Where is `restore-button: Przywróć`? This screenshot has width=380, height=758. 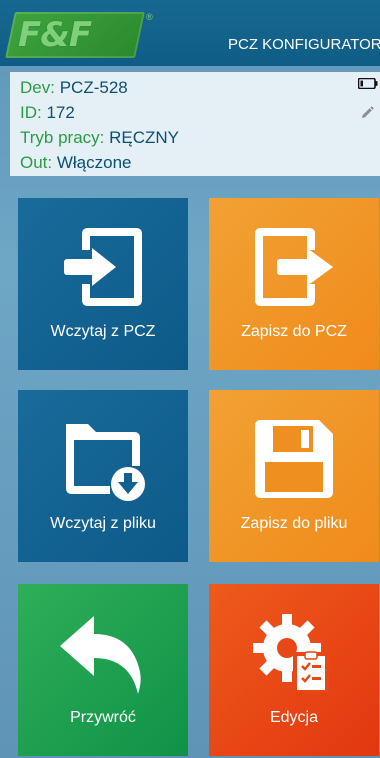
restore-button: Przywróć is located at coordinates (103, 670).